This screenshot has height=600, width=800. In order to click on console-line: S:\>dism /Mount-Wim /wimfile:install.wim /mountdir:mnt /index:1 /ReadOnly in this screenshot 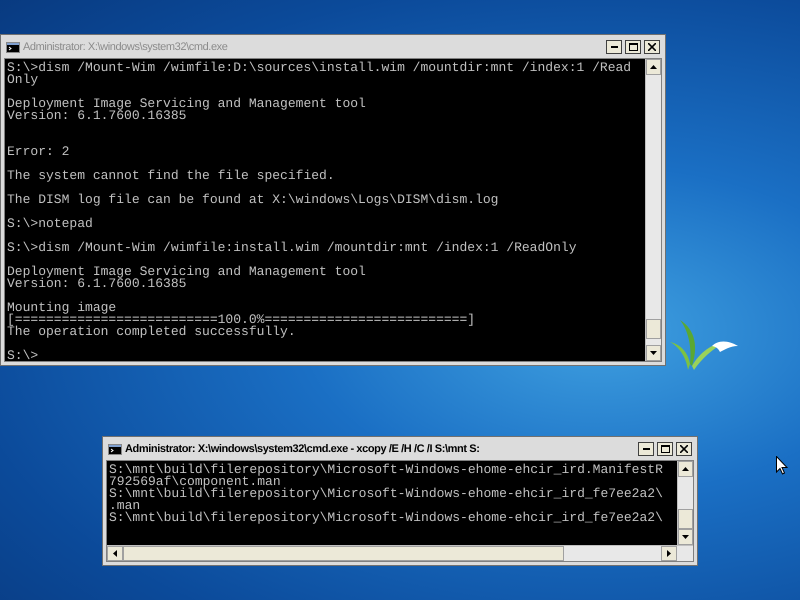, I will do `click(292, 248)`.